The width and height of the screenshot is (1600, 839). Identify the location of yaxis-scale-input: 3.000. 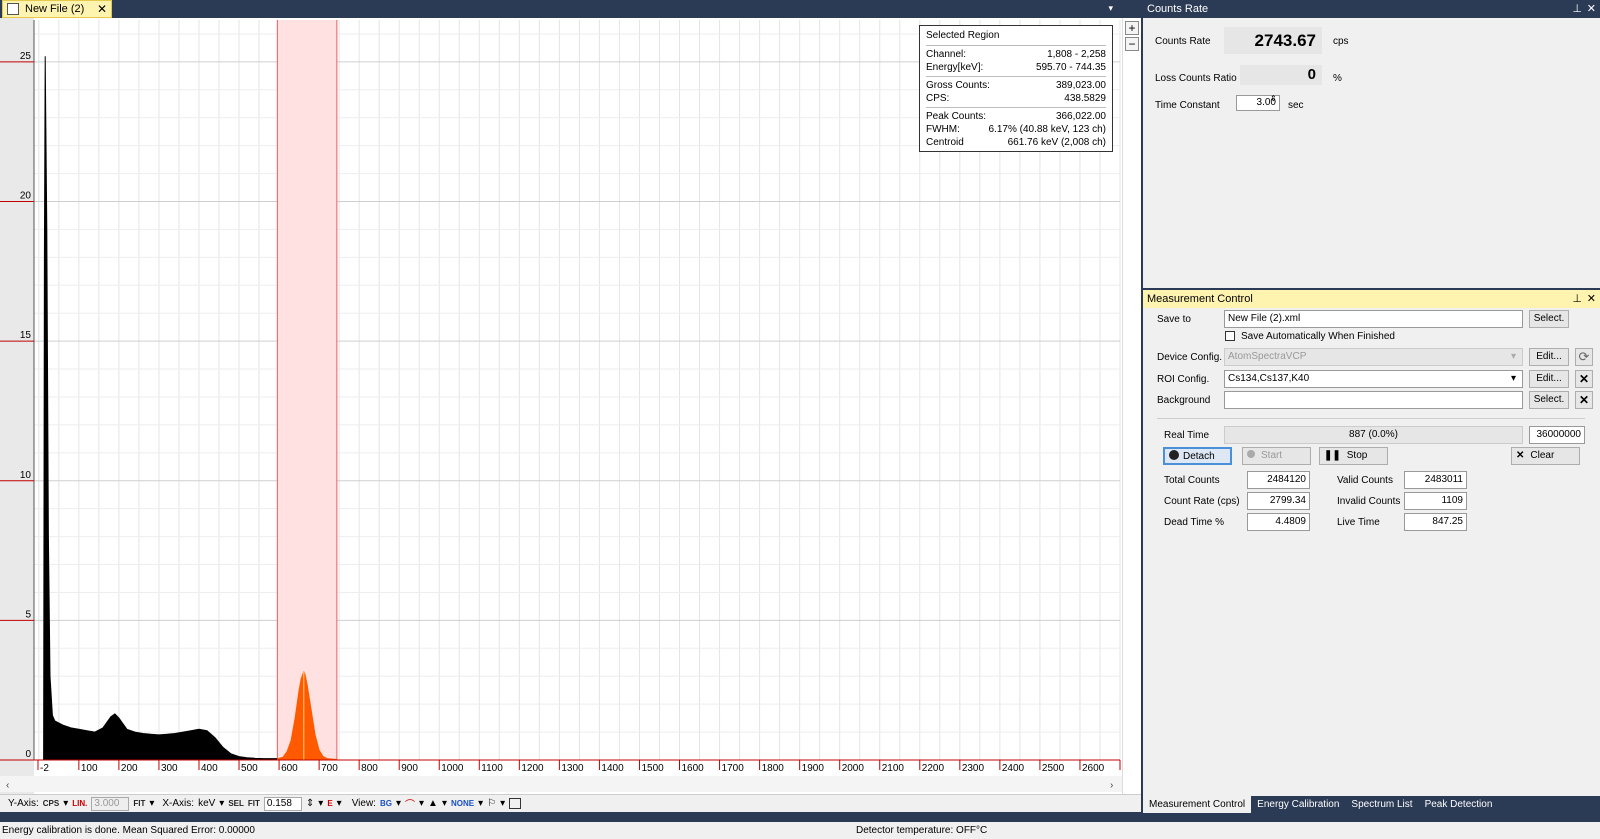
(110, 803).